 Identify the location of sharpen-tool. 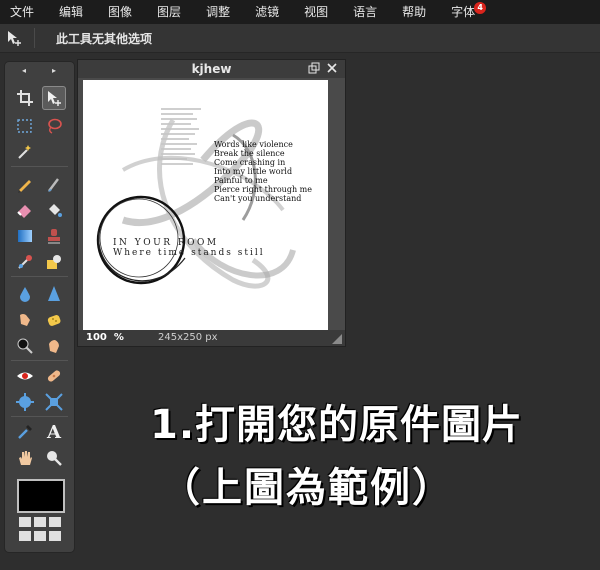
(54, 294).